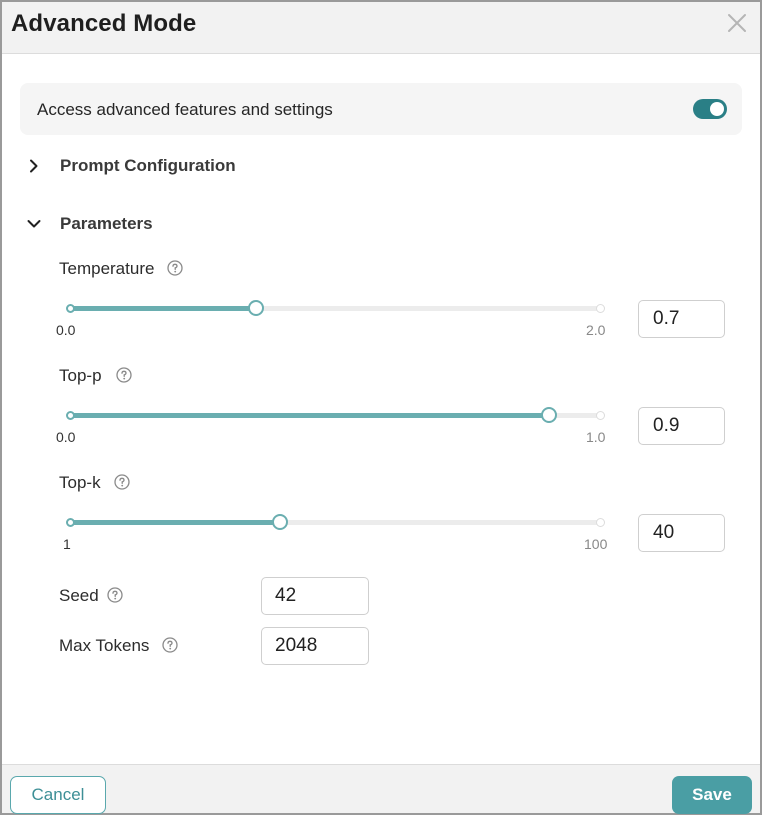  I want to click on seed-input: 42, so click(315, 596).